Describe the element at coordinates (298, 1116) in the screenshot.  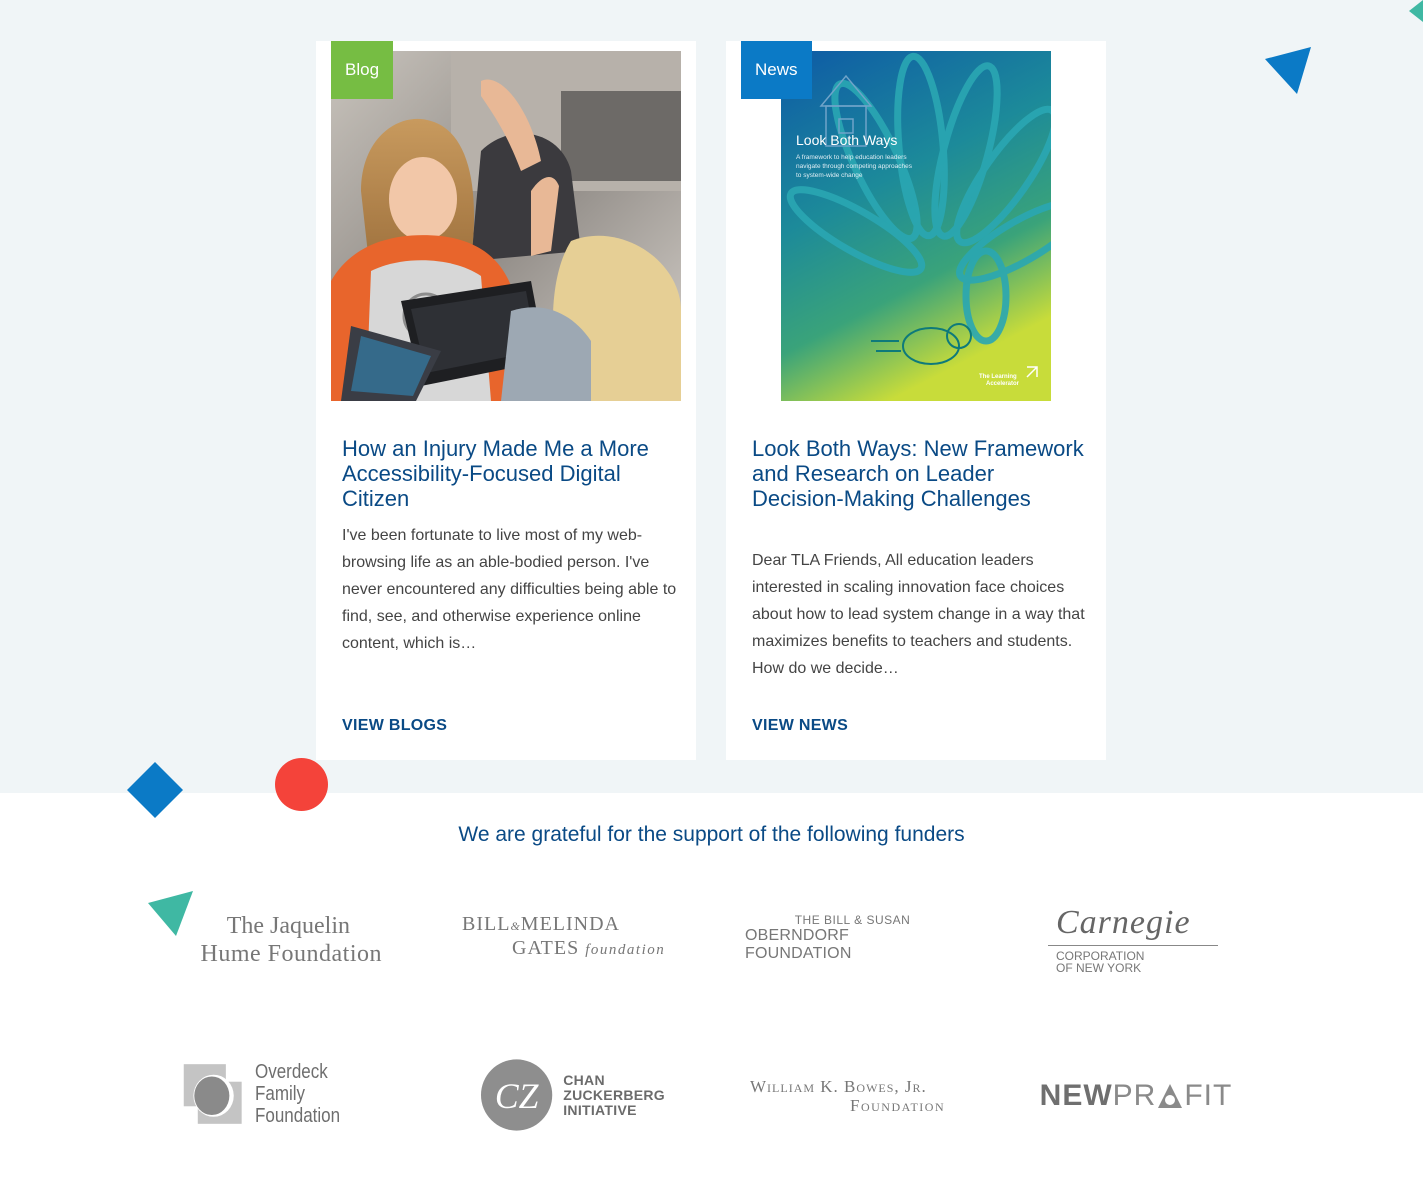
I see `overdeck-line2: Foundation` at that location.